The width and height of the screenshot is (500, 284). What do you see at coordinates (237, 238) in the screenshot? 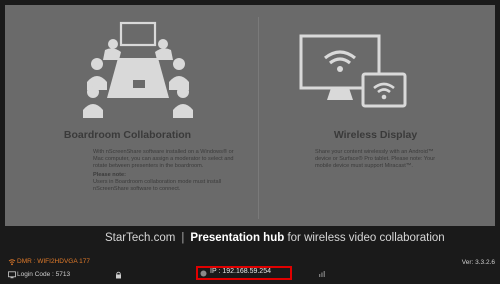
I see `hub-title-bold: Presentation hub` at bounding box center [237, 238].